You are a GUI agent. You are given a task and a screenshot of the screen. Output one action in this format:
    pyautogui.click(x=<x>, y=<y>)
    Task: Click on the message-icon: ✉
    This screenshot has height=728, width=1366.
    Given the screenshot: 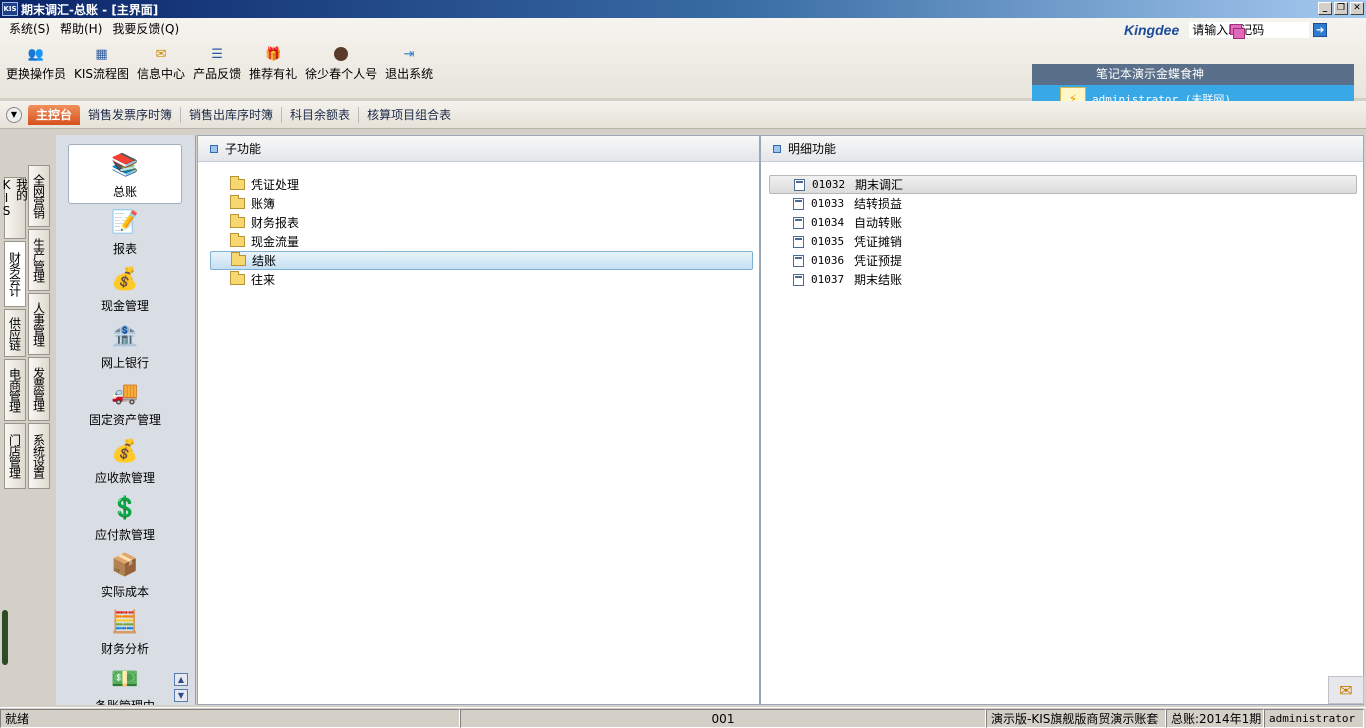 What is the action you would take?
    pyautogui.click(x=161, y=54)
    